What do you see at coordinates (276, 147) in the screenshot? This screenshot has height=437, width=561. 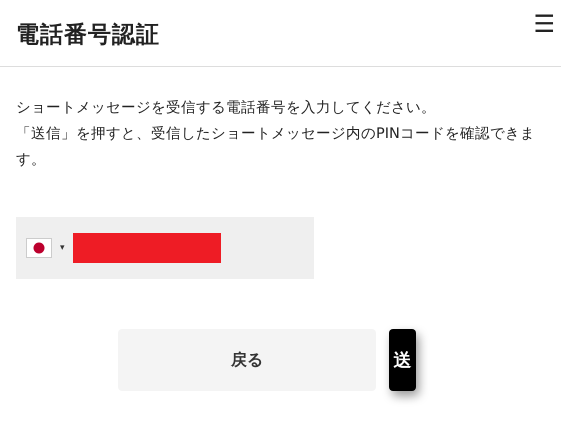 I see `instruction-text: 「送信」を押すと、受信したショートメッセージ内のPINコードを確認できます。` at bounding box center [276, 147].